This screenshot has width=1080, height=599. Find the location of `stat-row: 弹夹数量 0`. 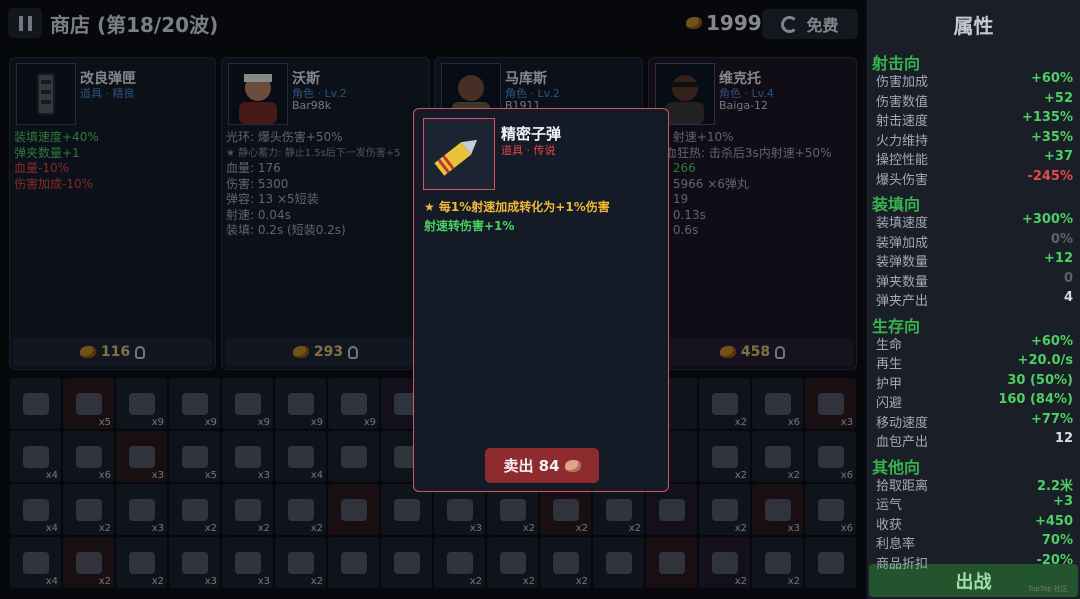

stat-row: 弹夹数量 0 is located at coordinates (974, 280).